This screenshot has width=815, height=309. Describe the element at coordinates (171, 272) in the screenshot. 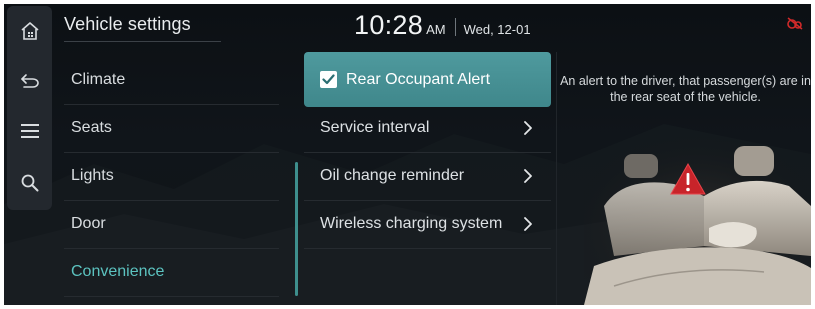

I see `category-convenience: Convenience` at that location.